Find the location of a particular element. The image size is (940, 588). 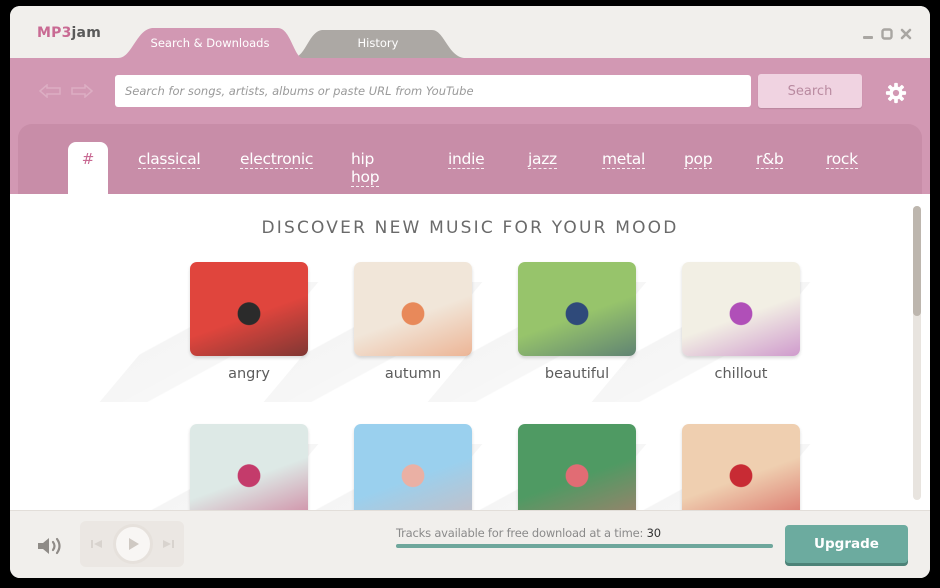

upgrade-button: Upgrade is located at coordinates (846, 544).